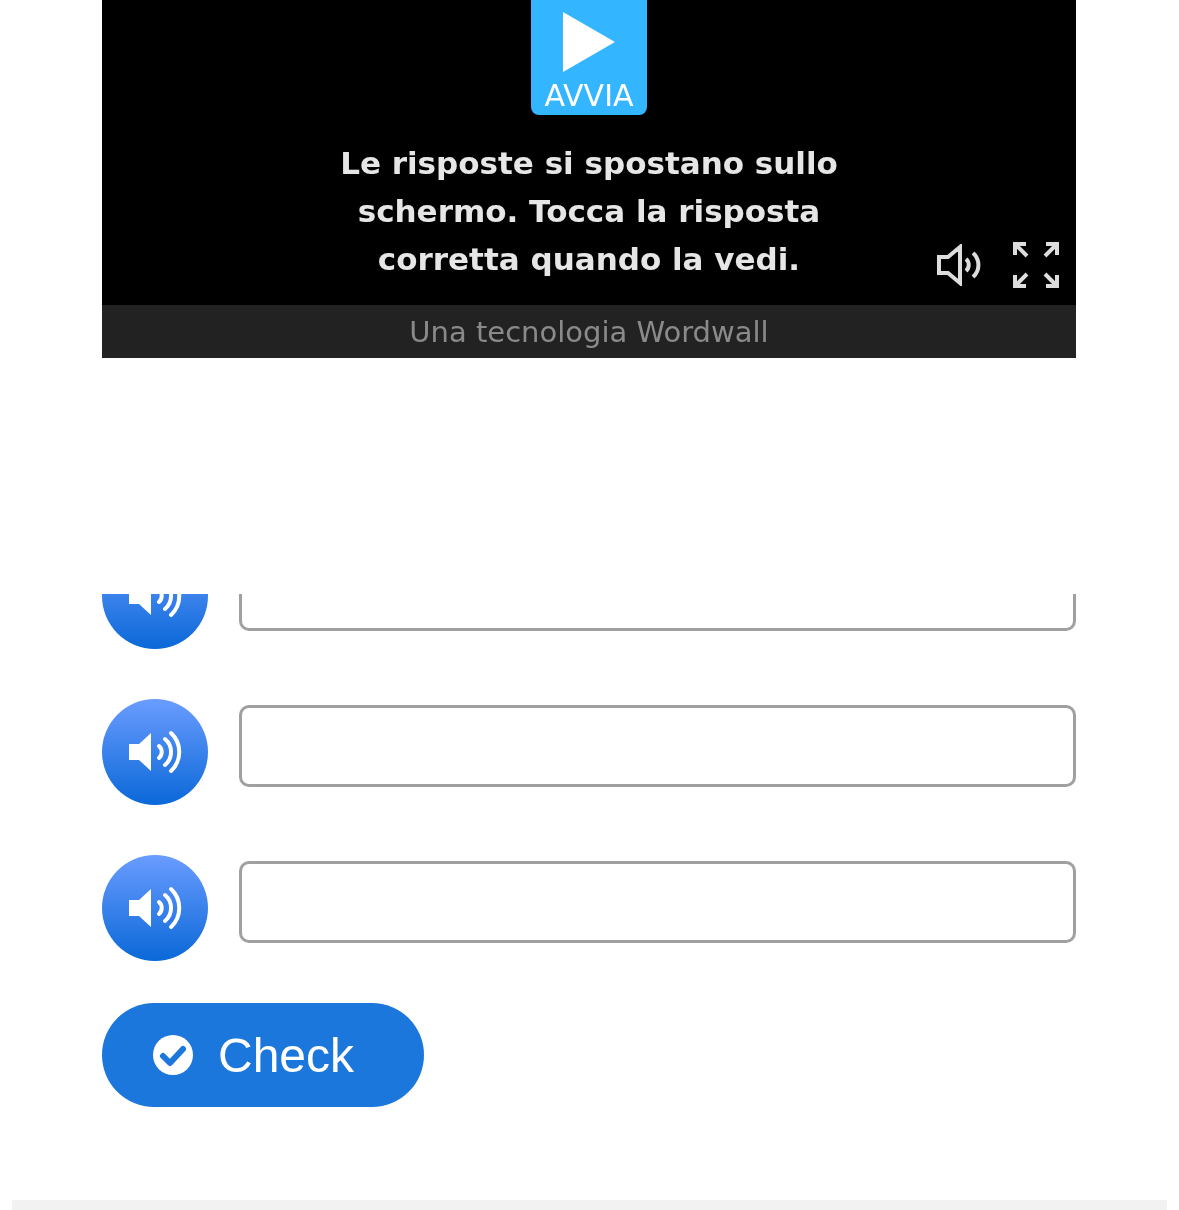  I want to click on fullscreen-icon, so click(1036, 265).